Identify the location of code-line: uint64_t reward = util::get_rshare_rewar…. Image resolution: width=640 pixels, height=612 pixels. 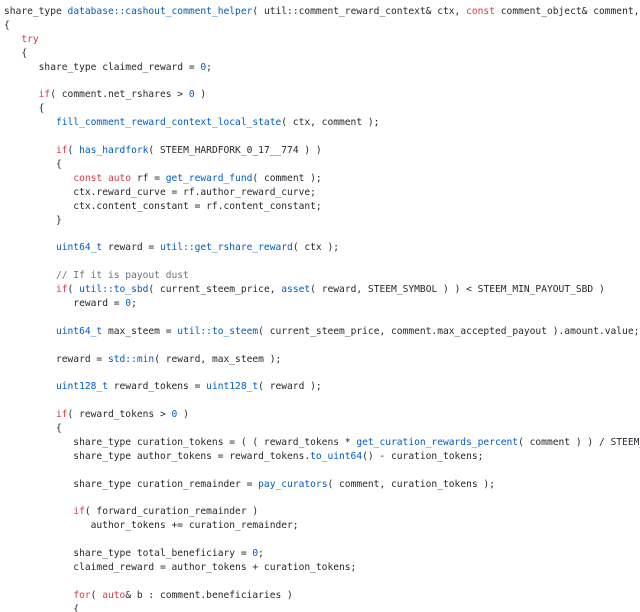
(171, 248).